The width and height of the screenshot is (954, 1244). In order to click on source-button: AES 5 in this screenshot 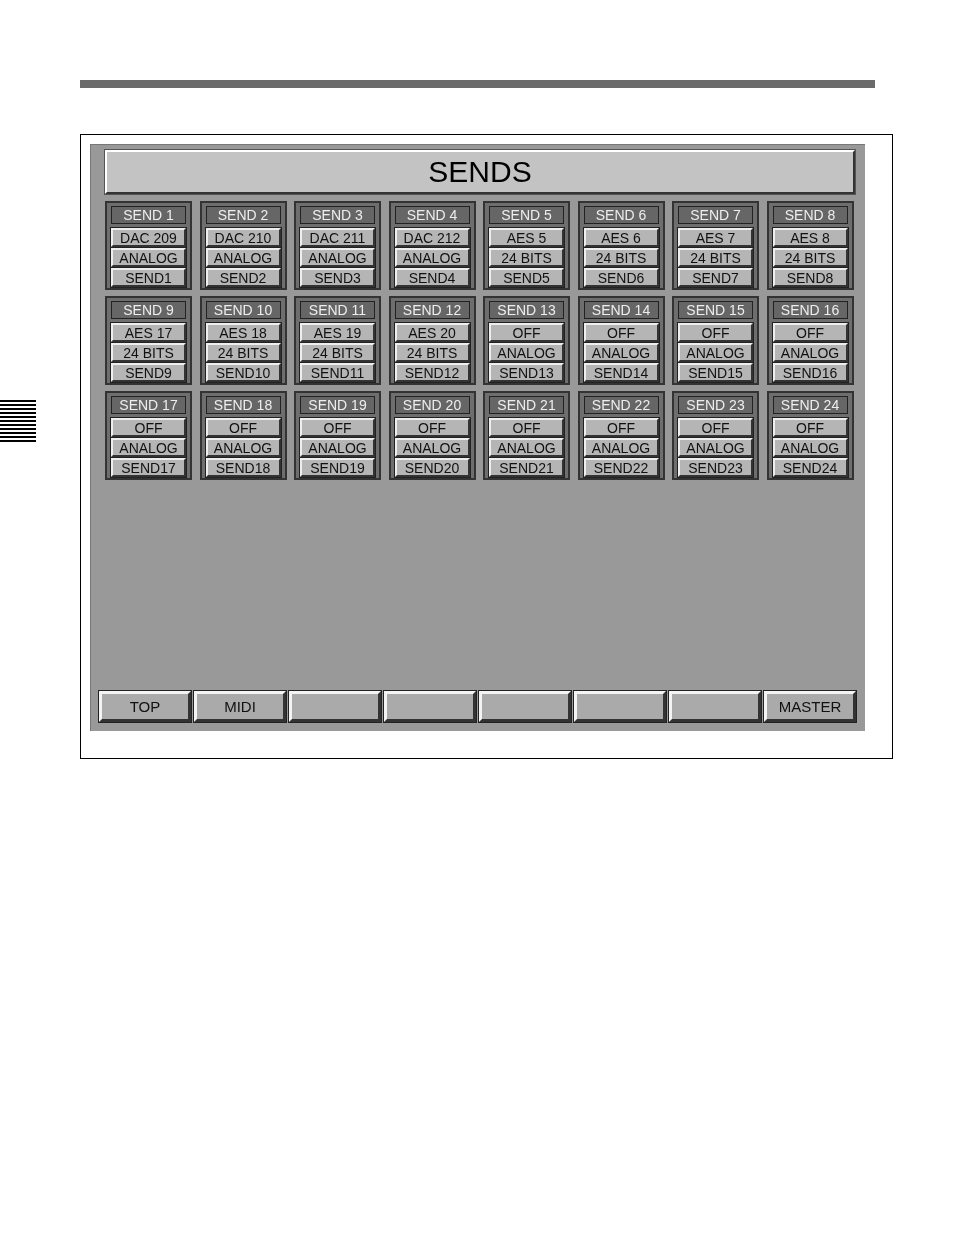, I will do `click(526, 237)`.